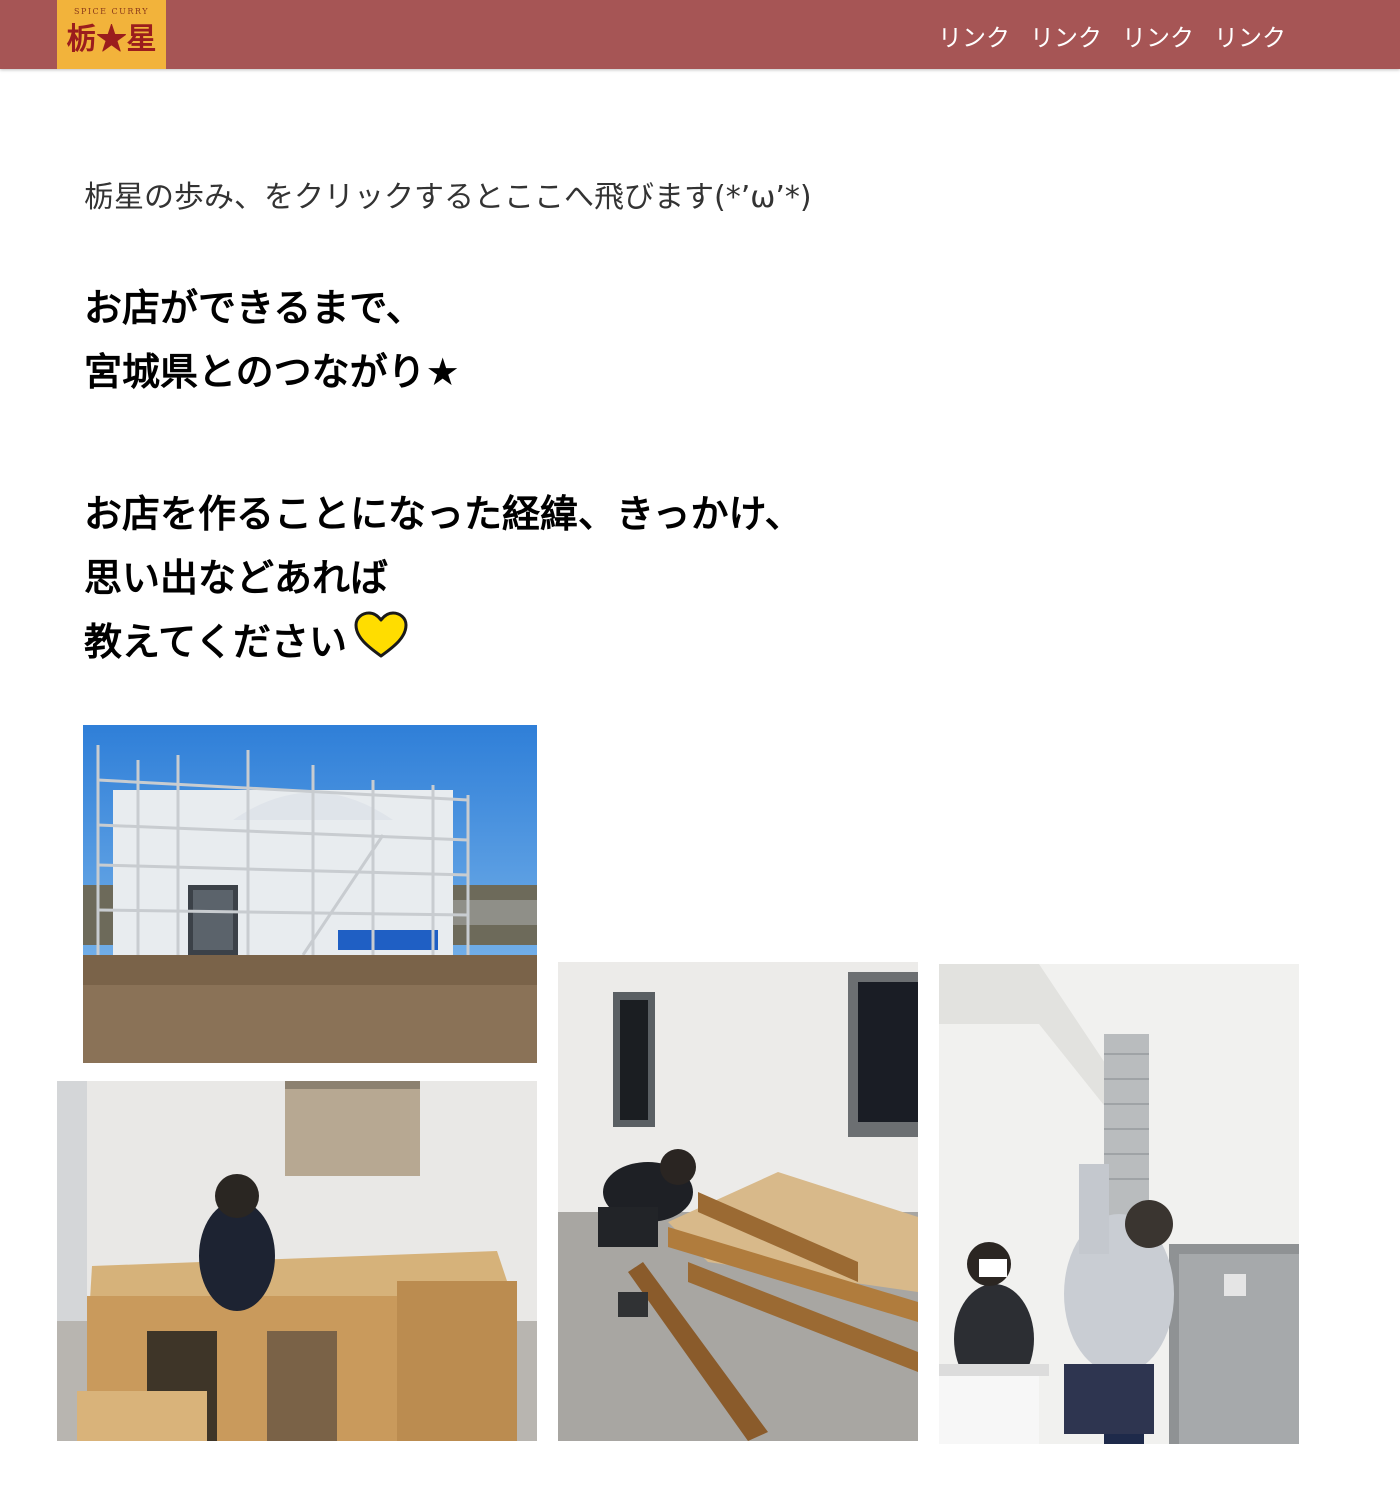 The width and height of the screenshot is (1400, 1487). I want to click on heading-history-line-2: 宮城県とのつながり★, so click(272, 372).